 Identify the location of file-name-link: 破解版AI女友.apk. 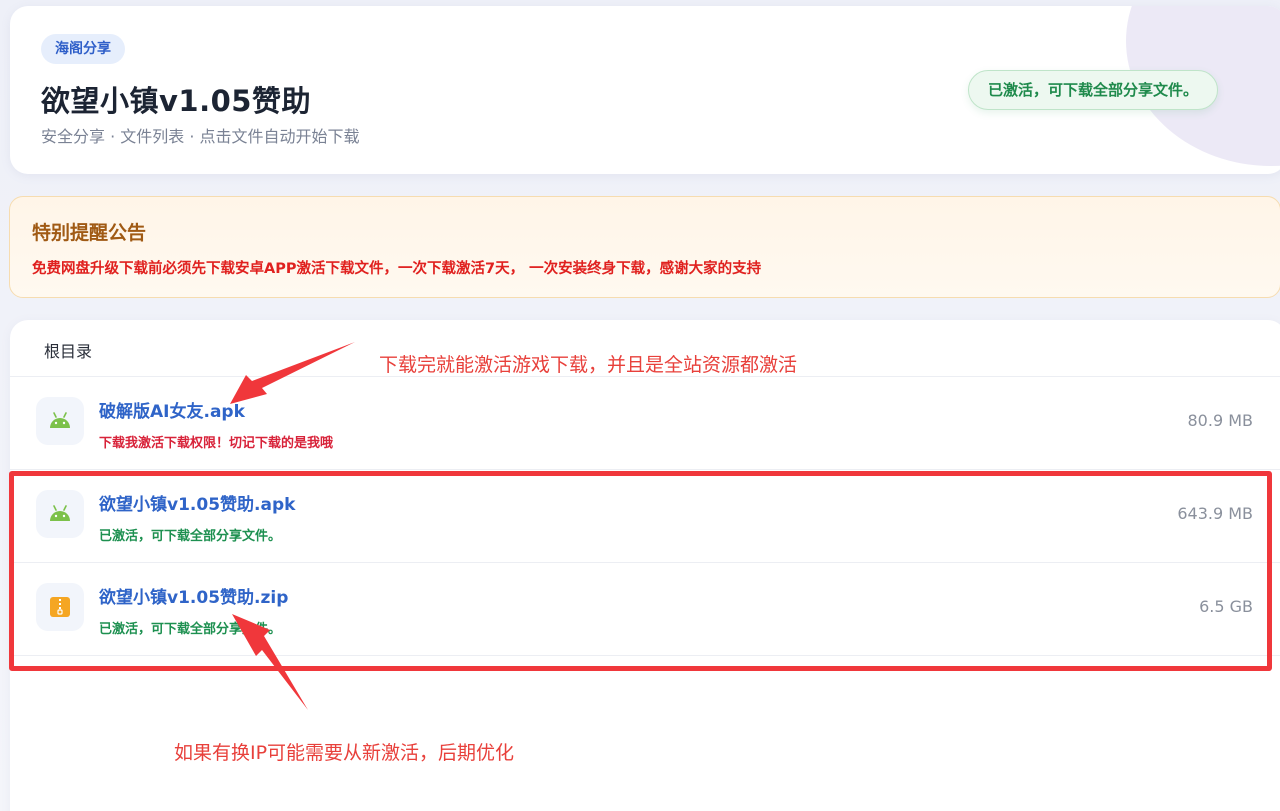
(172, 409).